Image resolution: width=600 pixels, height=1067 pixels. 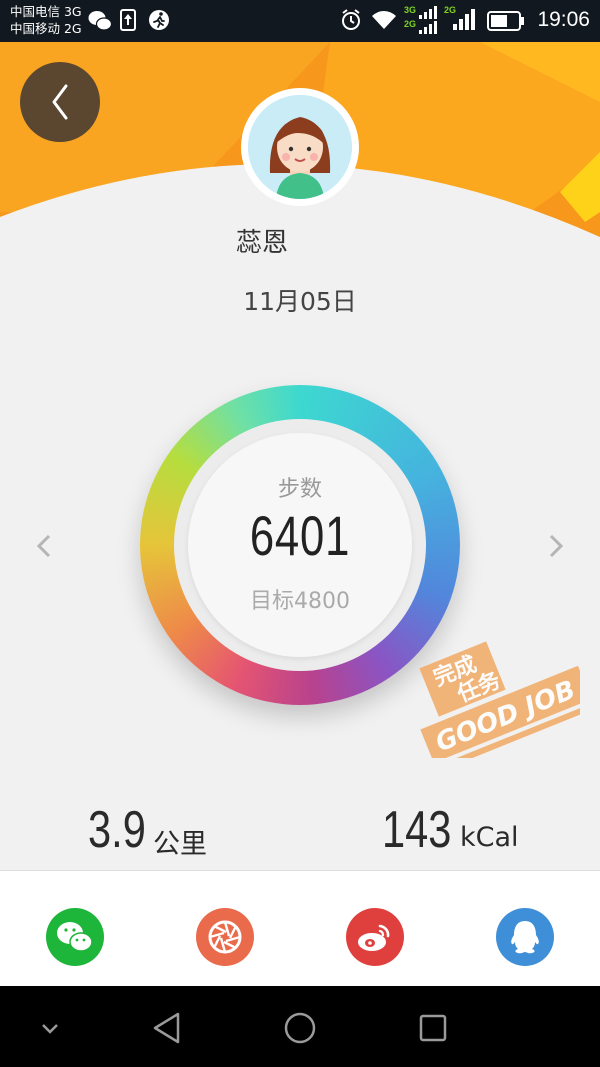 What do you see at coordinates (300, 928) in the screenshot?
I see `share-bar` at bounding box center [300, 928].